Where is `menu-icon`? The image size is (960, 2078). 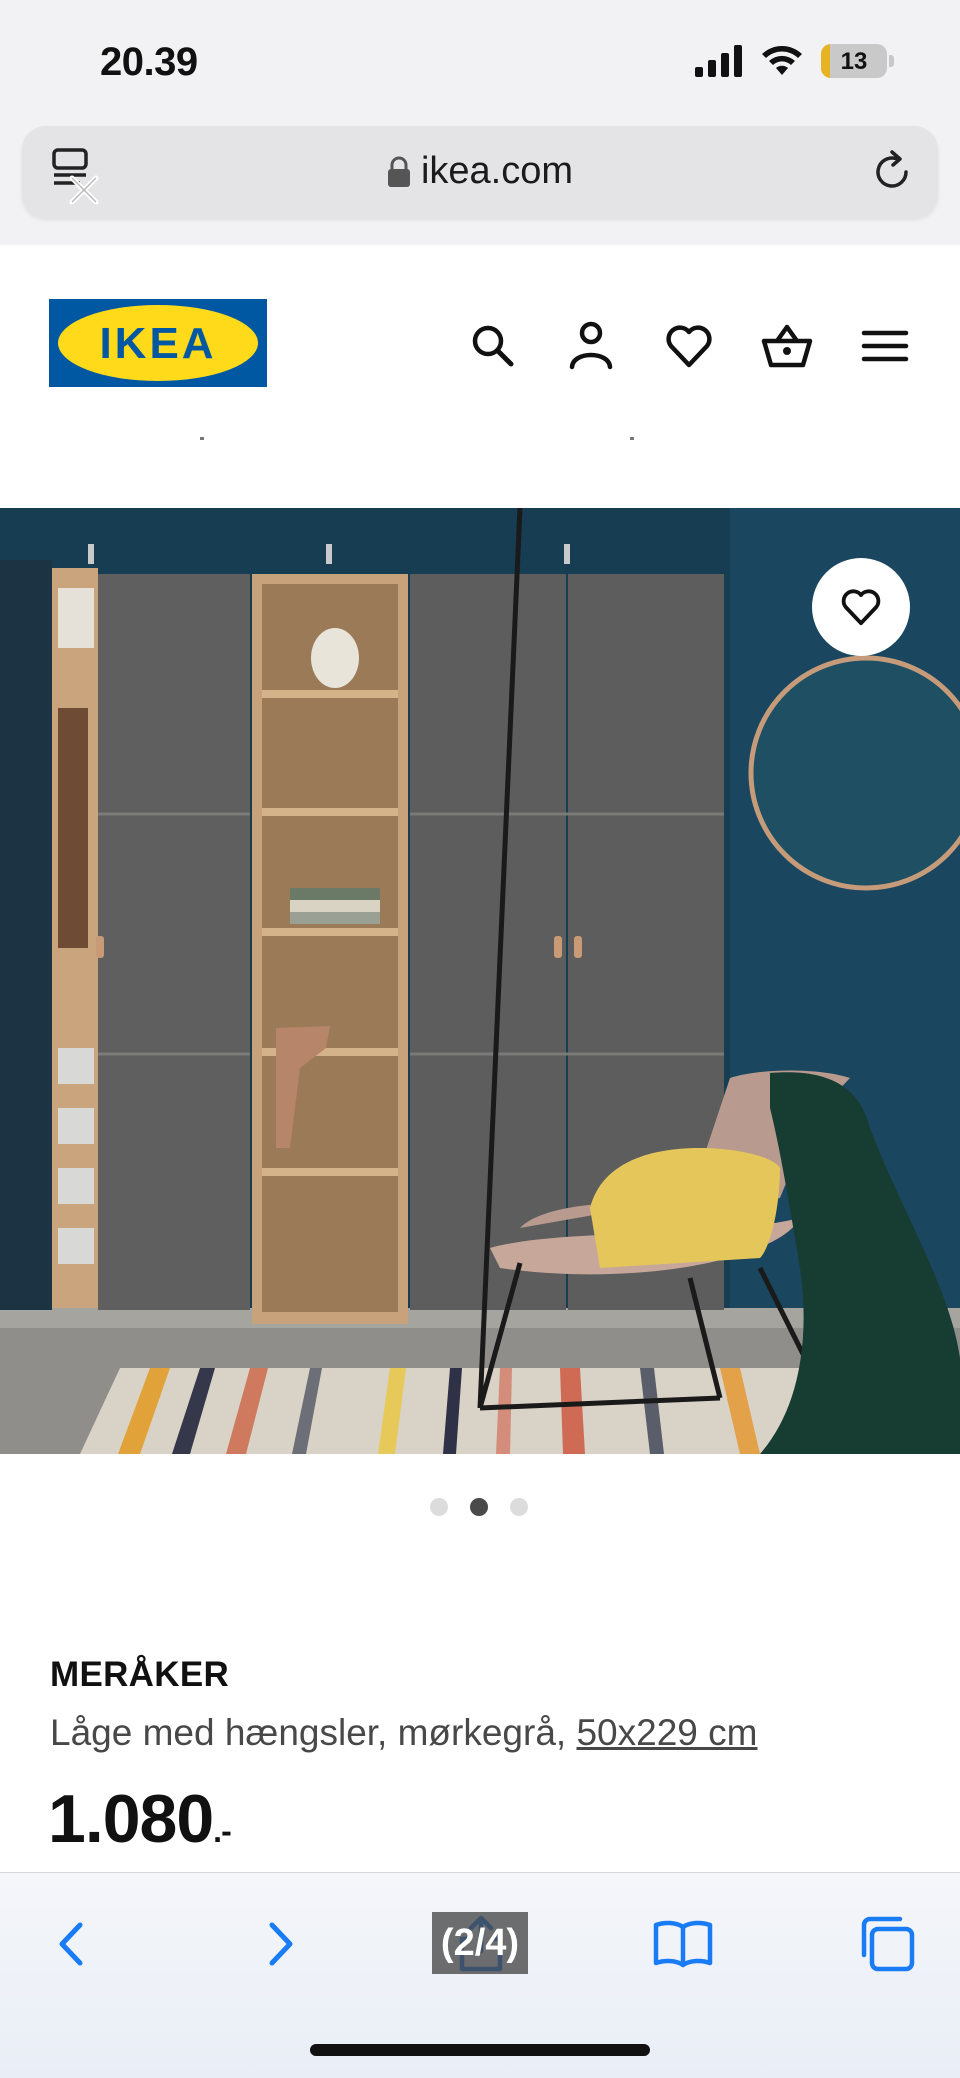
menu-icon is located at coordinates (885, 346).